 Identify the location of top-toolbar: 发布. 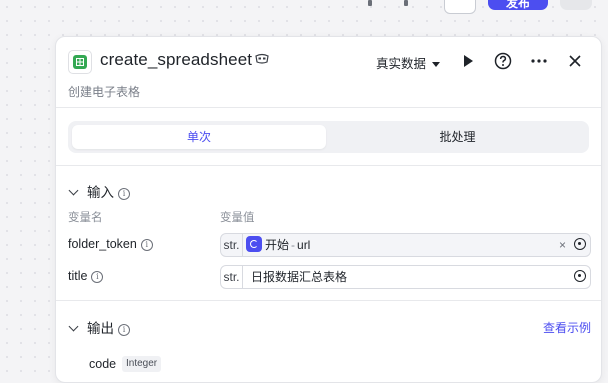
(304, 7).